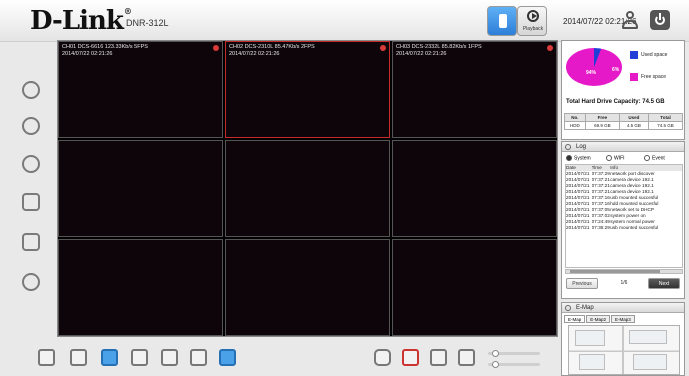  I want to click on layout-1x1-icon, so click(46, 357).